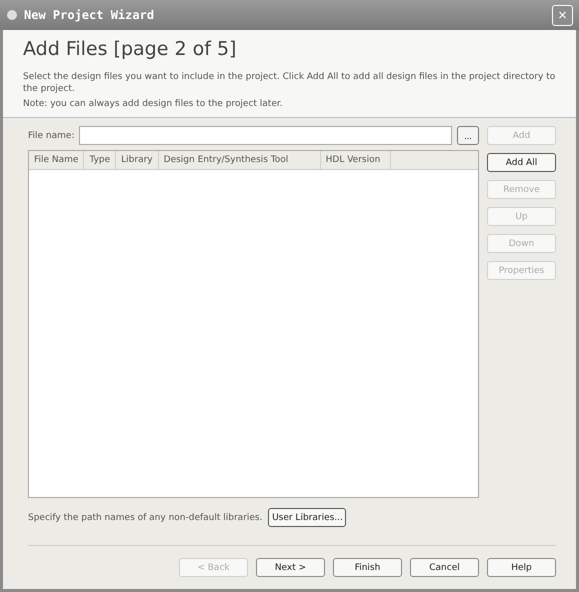  I want to click on libraries-text: Specify the path names of any non-default libraries., so click(145, 517).